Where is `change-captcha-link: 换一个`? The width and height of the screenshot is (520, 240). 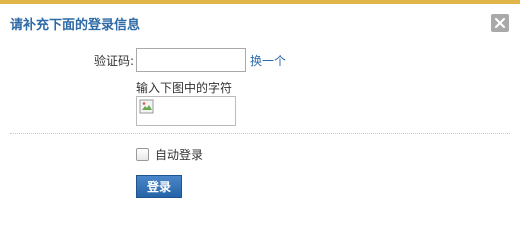 change-captcha-link: 换一个 is located at coordinates (268, 60).